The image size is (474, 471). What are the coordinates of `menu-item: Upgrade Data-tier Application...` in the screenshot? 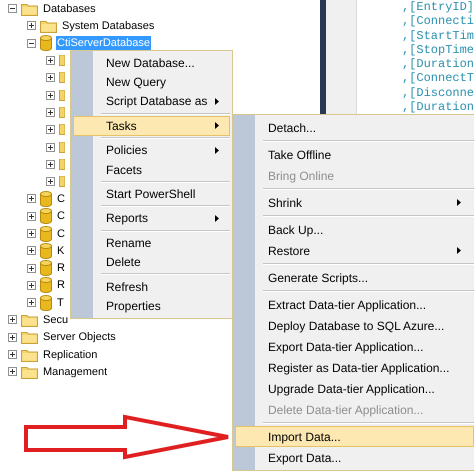 It's located at (354, 388).